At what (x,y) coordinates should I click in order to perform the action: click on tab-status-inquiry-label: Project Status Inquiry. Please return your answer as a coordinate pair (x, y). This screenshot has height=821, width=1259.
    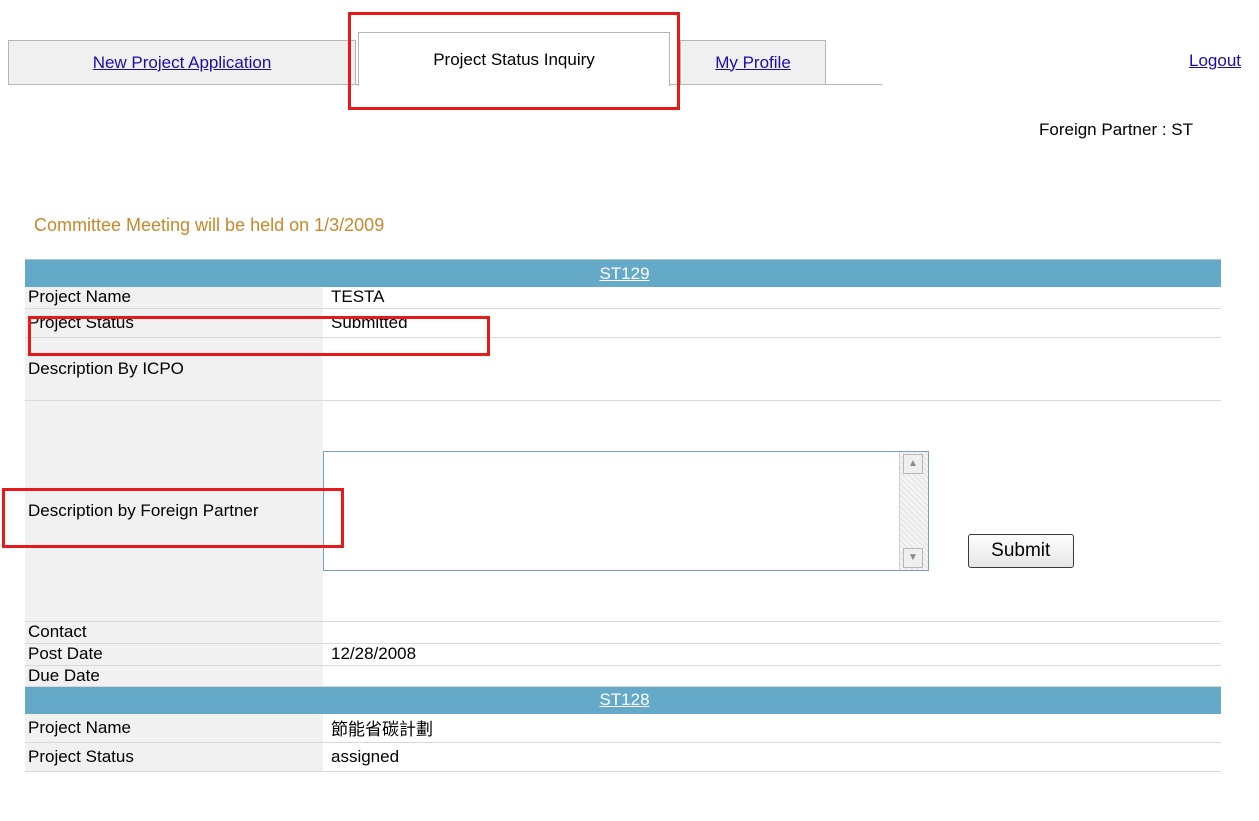
    Looking at the image, I should click on (514, 59).